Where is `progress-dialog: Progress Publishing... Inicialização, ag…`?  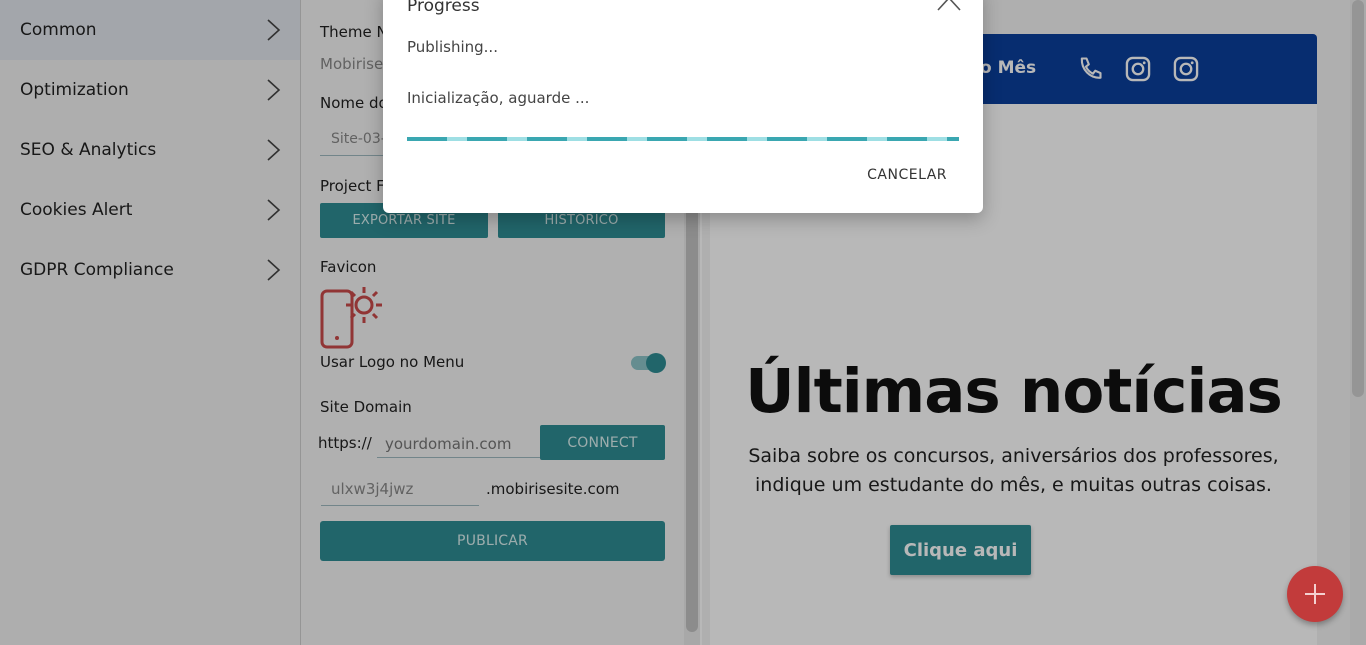
progress-dialog: Progress Publishing... Inicialização, ag… is located at coordinates (683, 106).